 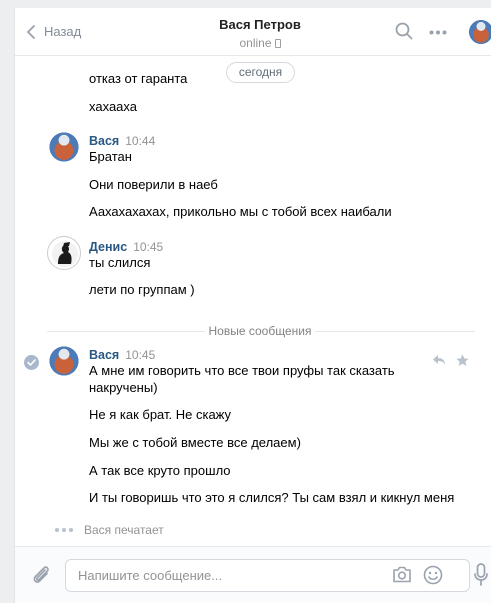 What do you see at coordinates (260, 331) in the screenshot?
I see `new-messages-divider: Новые сообщения` at bounding box center [260, 331].